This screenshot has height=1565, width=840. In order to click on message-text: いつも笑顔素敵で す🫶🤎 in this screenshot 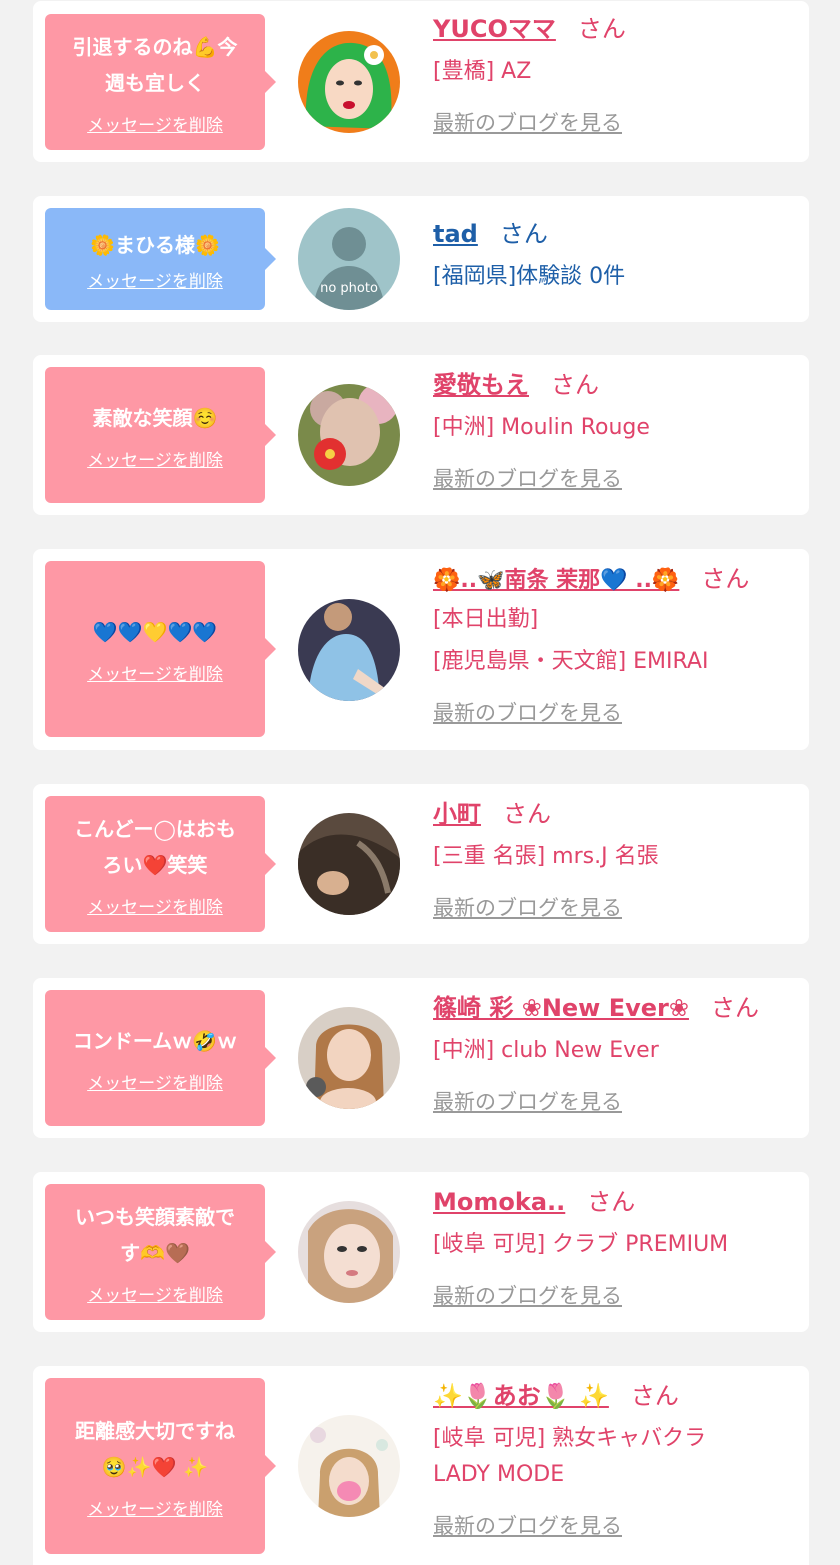, I will do `click(155, 1234)`.